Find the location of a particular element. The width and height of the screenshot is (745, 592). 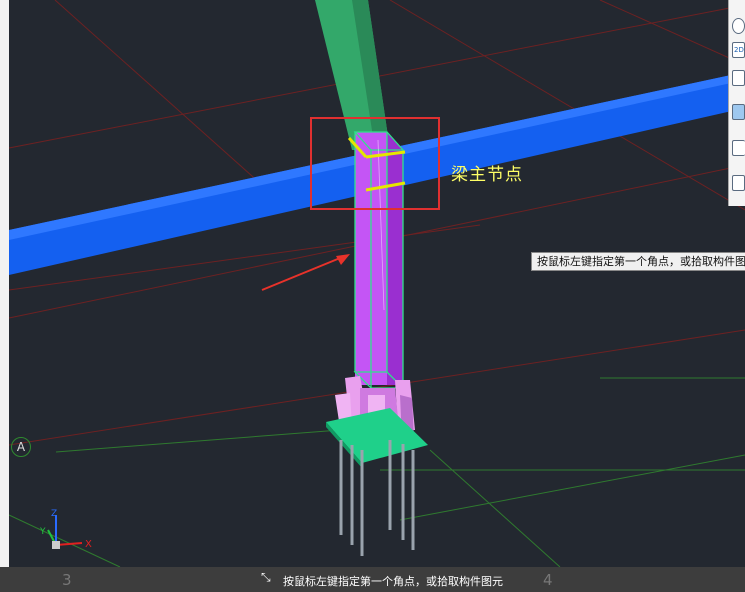

column-shaft-side is located at coordinates (395, 258).